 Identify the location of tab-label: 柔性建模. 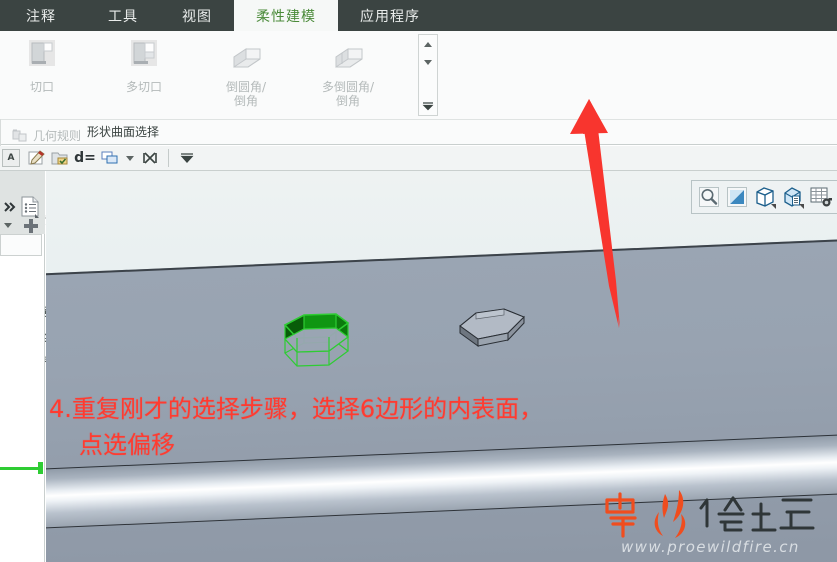
(286, 16).